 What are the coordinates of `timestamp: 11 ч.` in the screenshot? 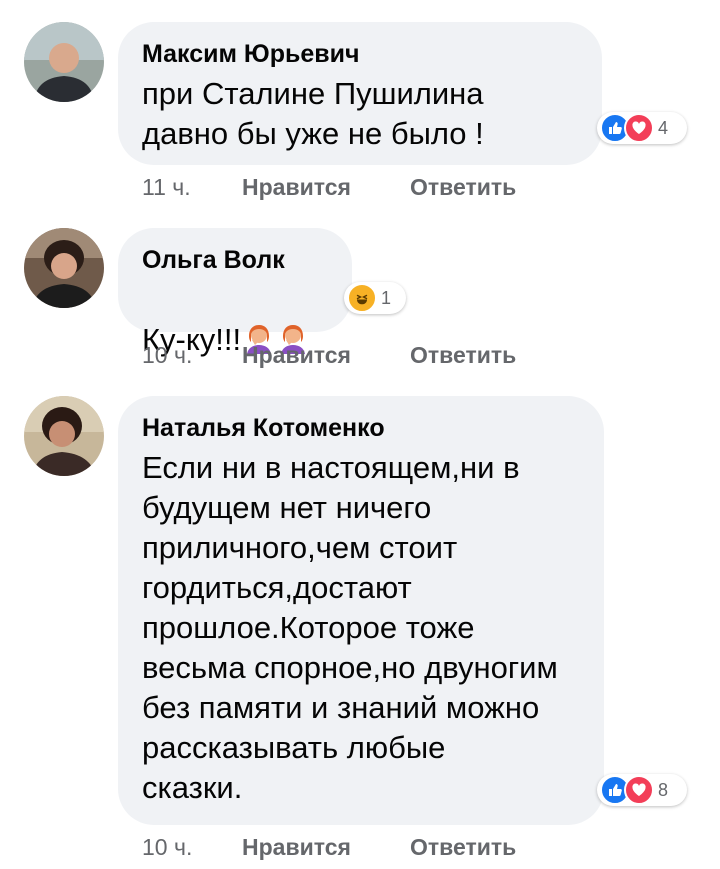 It's located at (166, 187).